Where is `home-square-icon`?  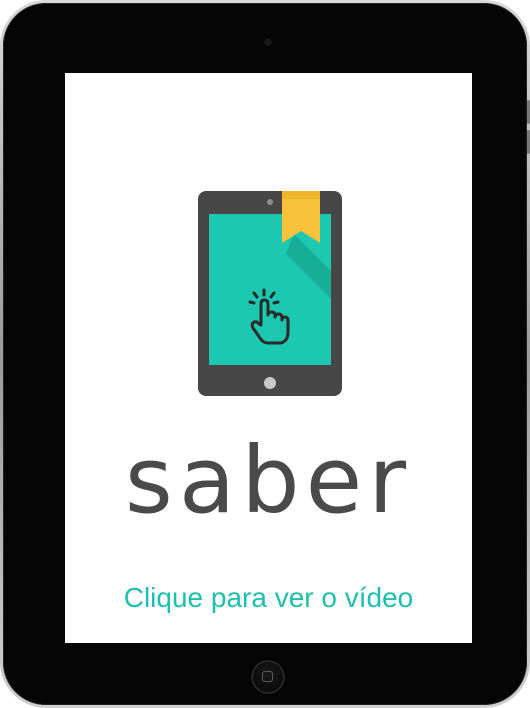 home-square-icon is located at coordinates (267, 676).